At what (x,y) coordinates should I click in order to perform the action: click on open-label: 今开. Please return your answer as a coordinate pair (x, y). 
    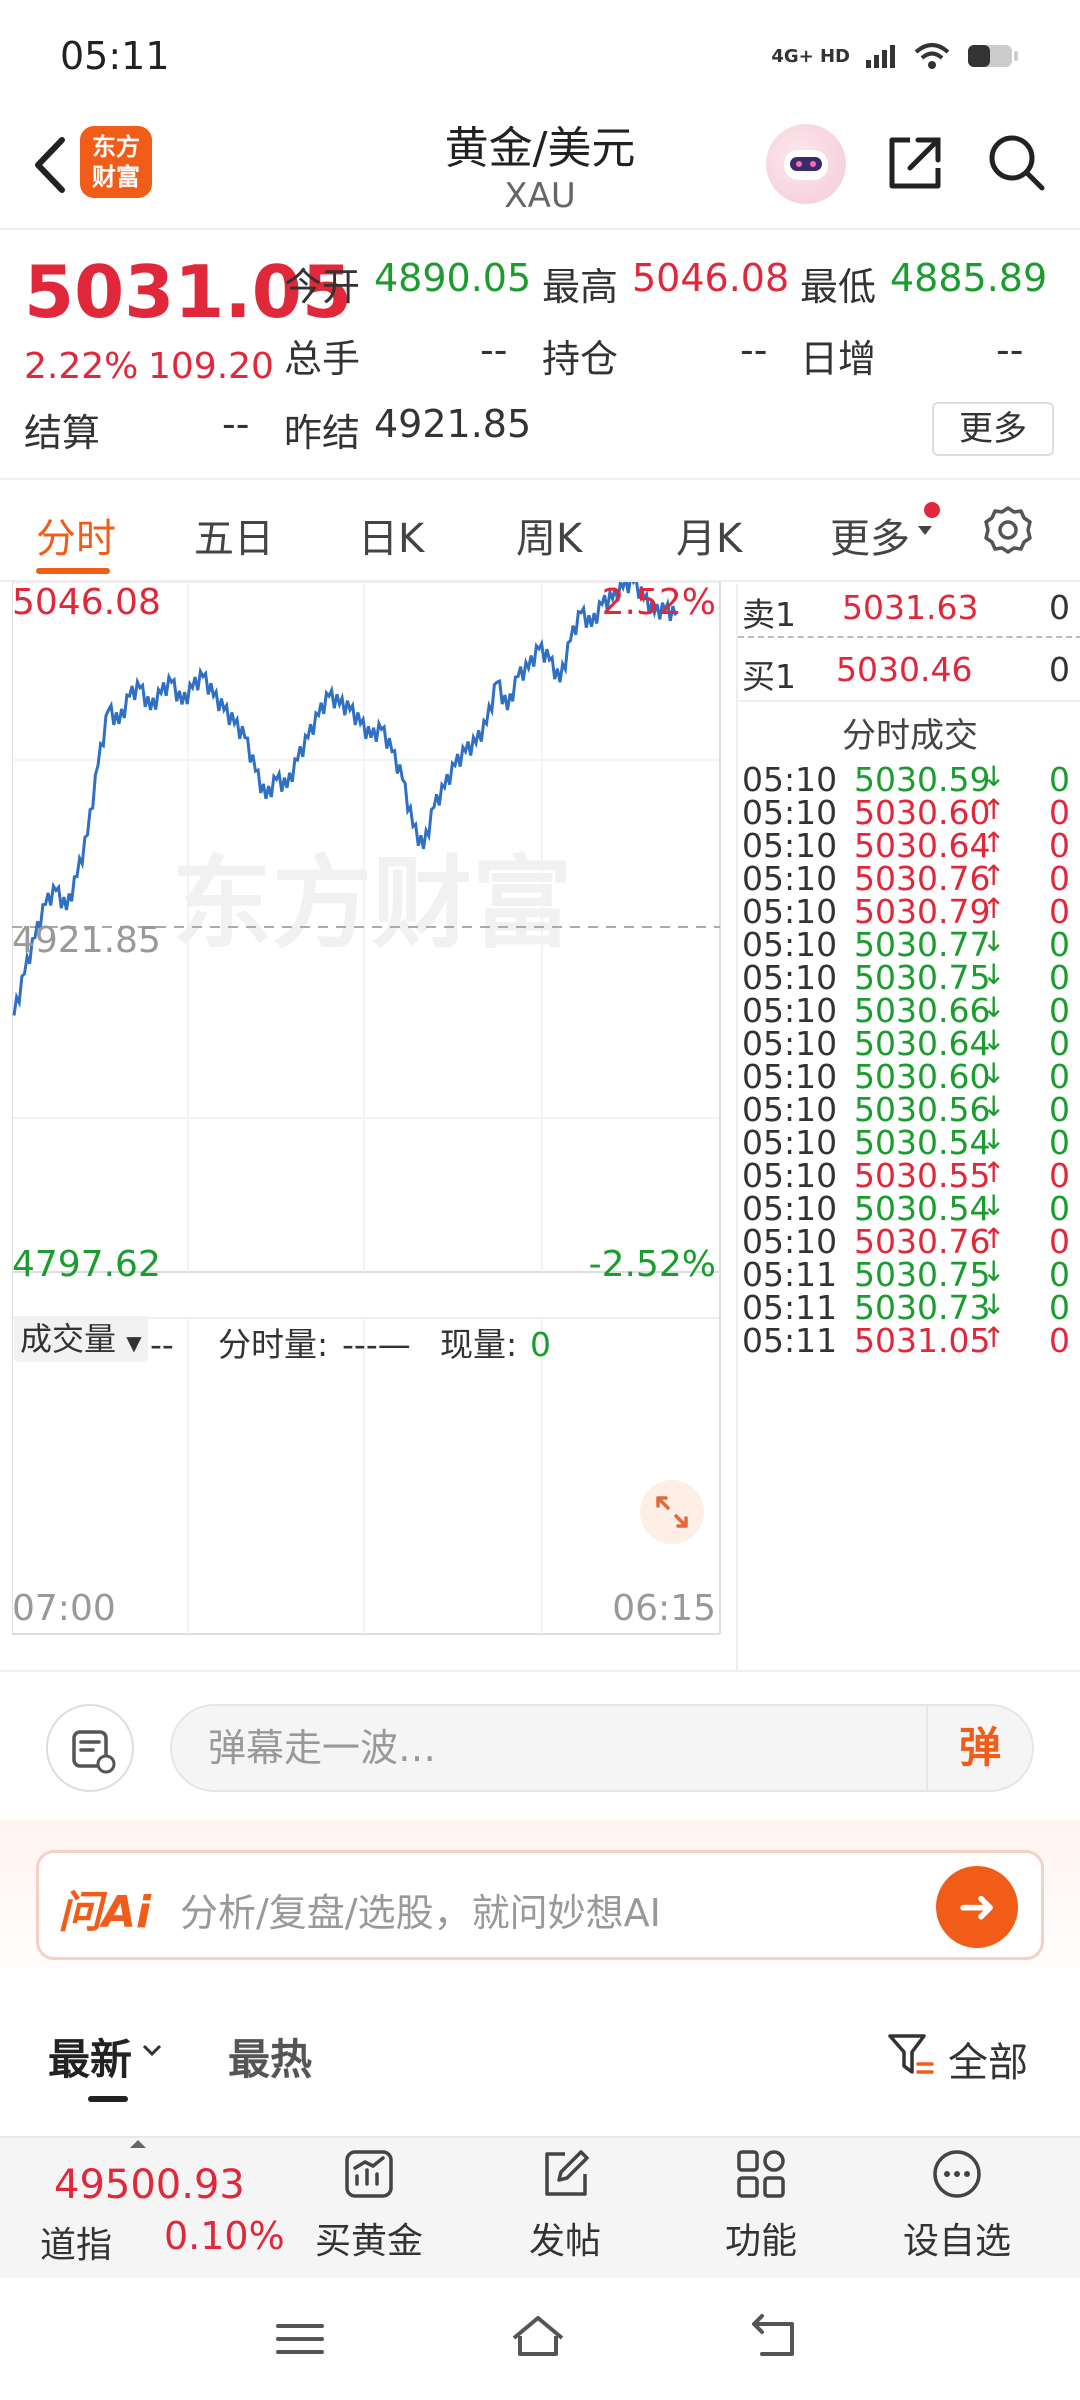
    Looking at the image, I should click on (322, 287).